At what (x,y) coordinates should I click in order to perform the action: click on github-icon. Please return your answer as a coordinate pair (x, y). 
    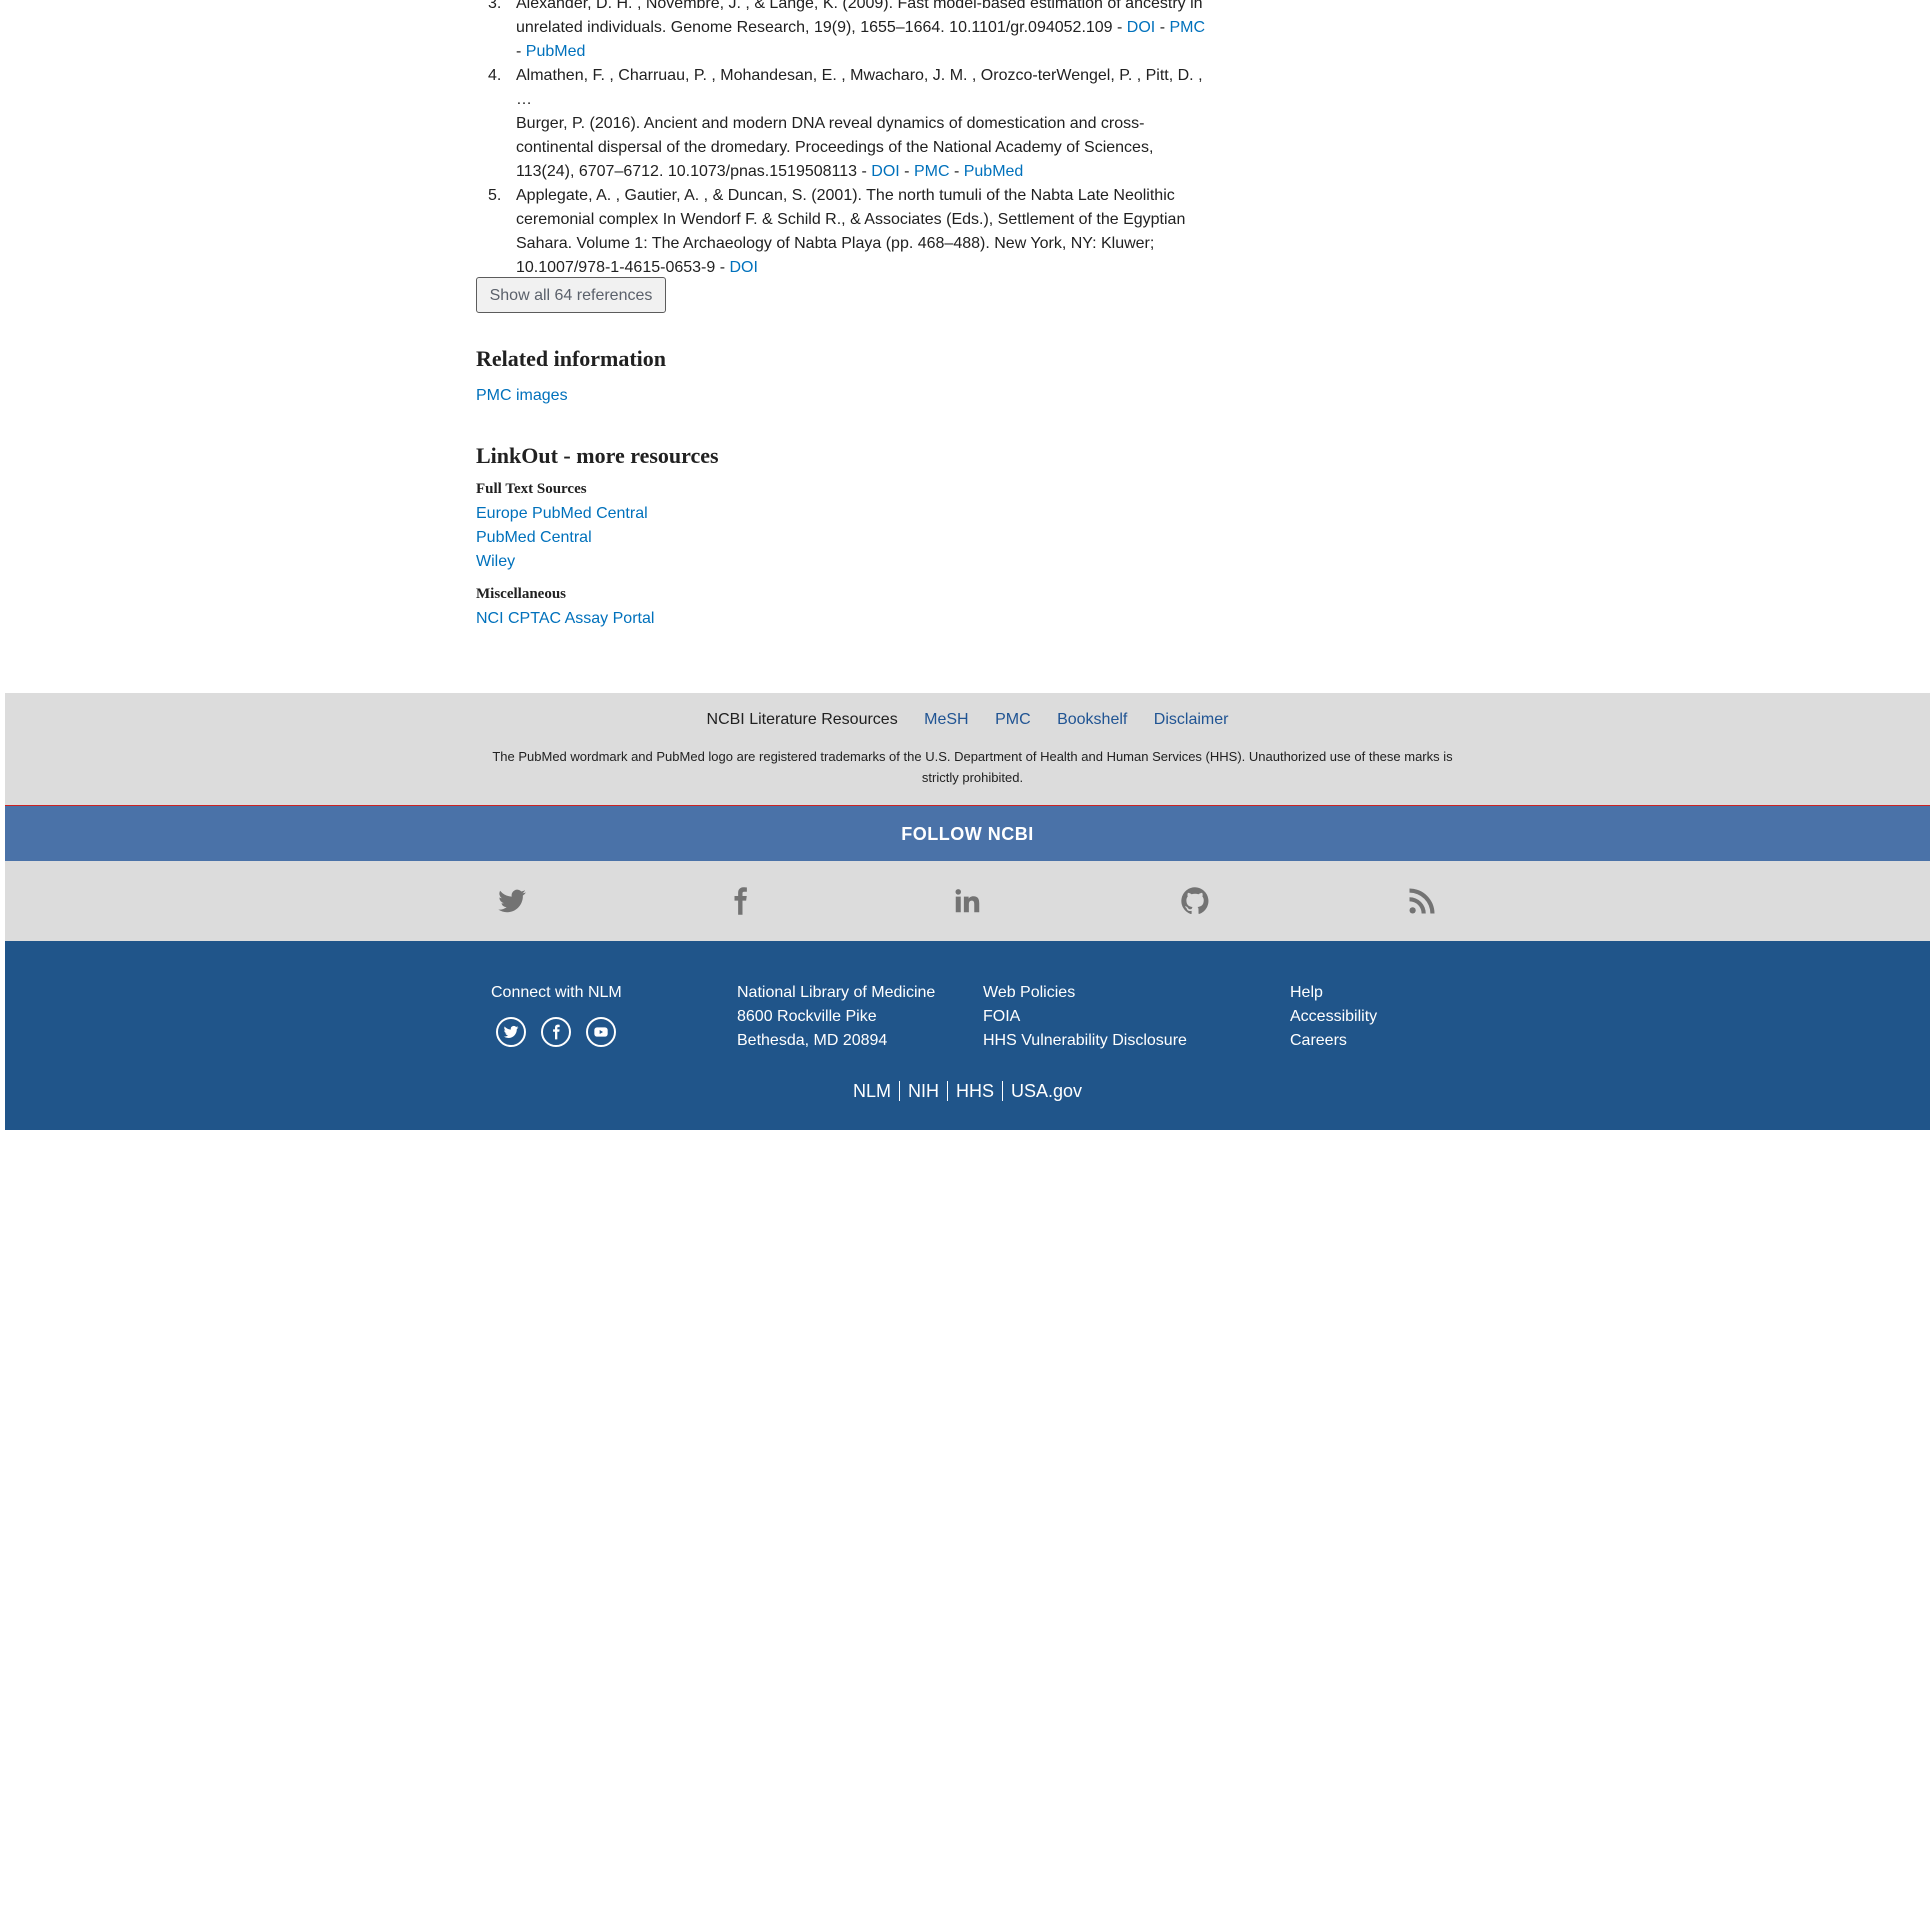
    Looking at the image, I should click on (1195, 901).